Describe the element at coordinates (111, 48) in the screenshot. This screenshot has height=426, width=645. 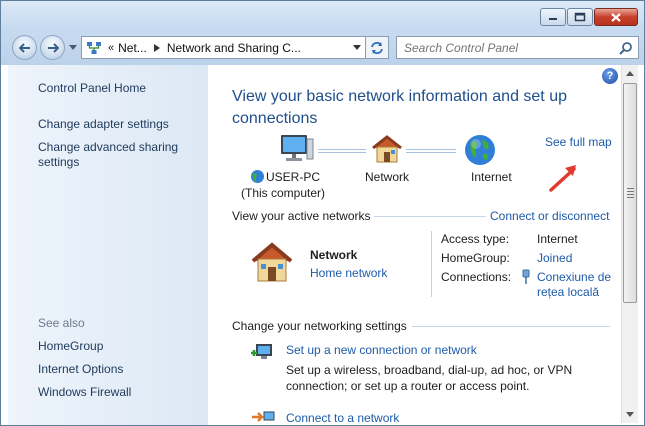
I see `overflow-chevron: «` at that location.